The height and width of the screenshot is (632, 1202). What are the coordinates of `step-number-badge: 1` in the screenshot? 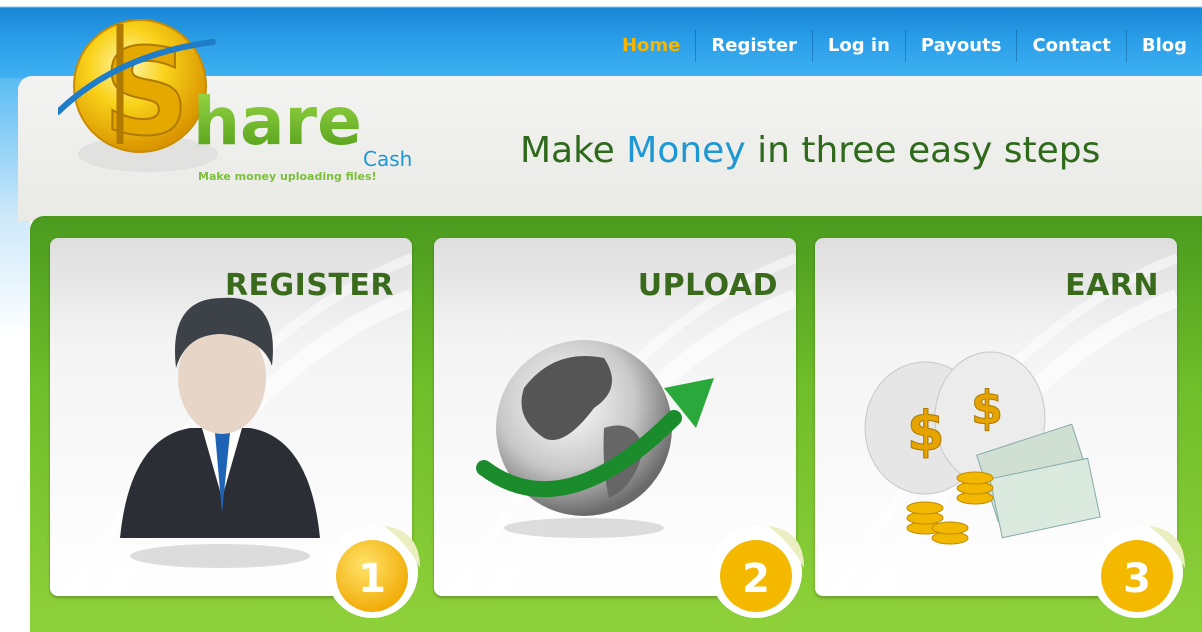 It's located at (373, 572).